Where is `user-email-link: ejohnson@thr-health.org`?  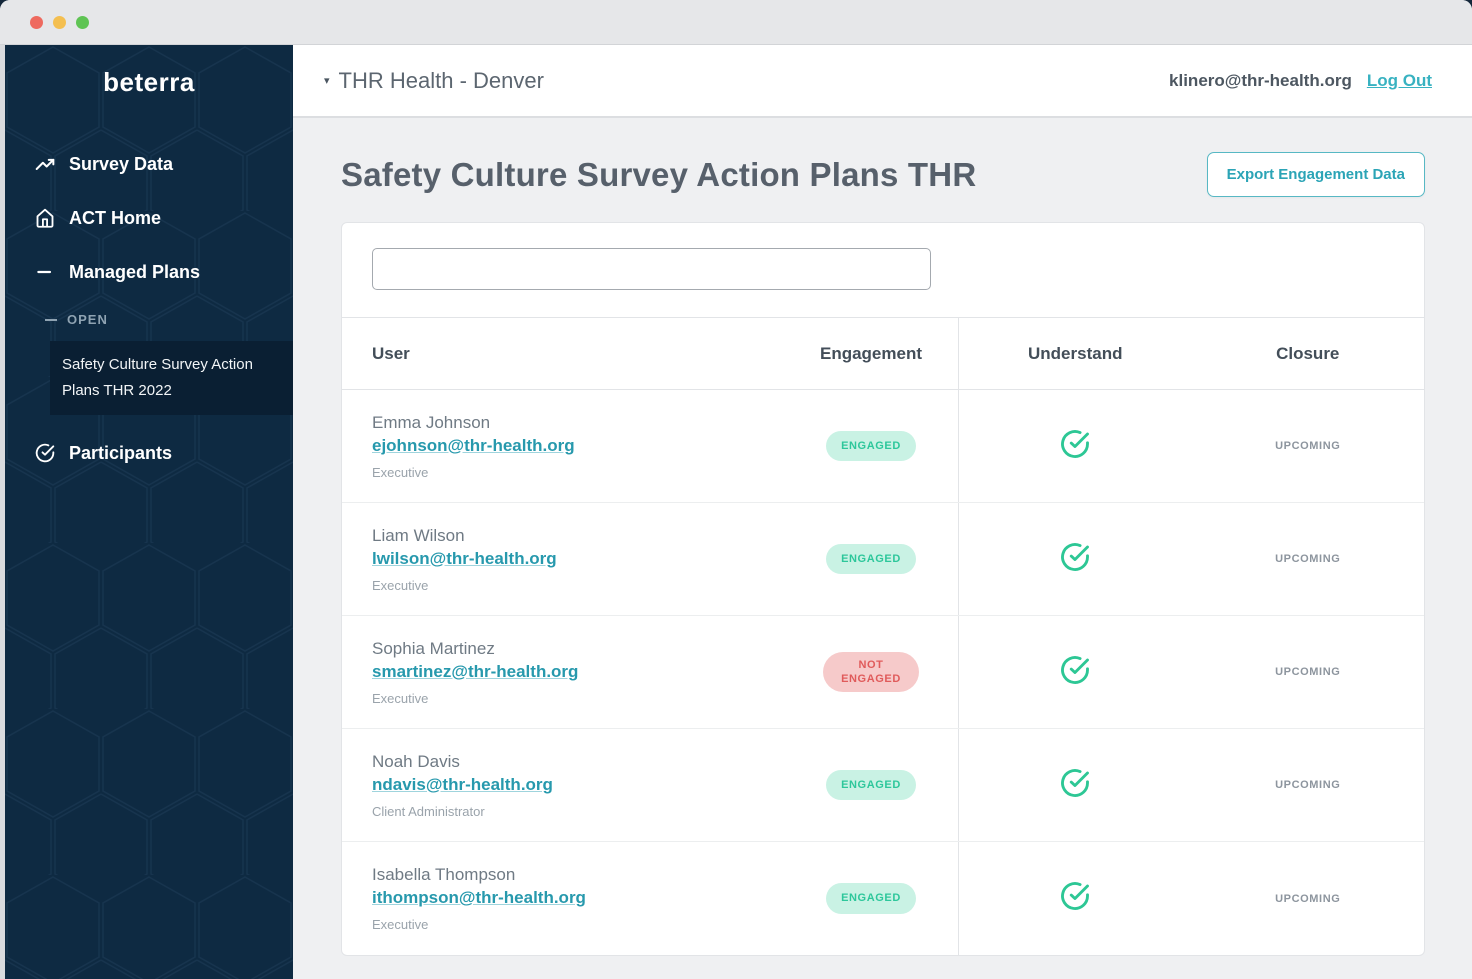
user-email-link: ejohnson@thr-health.org is located at coordinates (473, 446).